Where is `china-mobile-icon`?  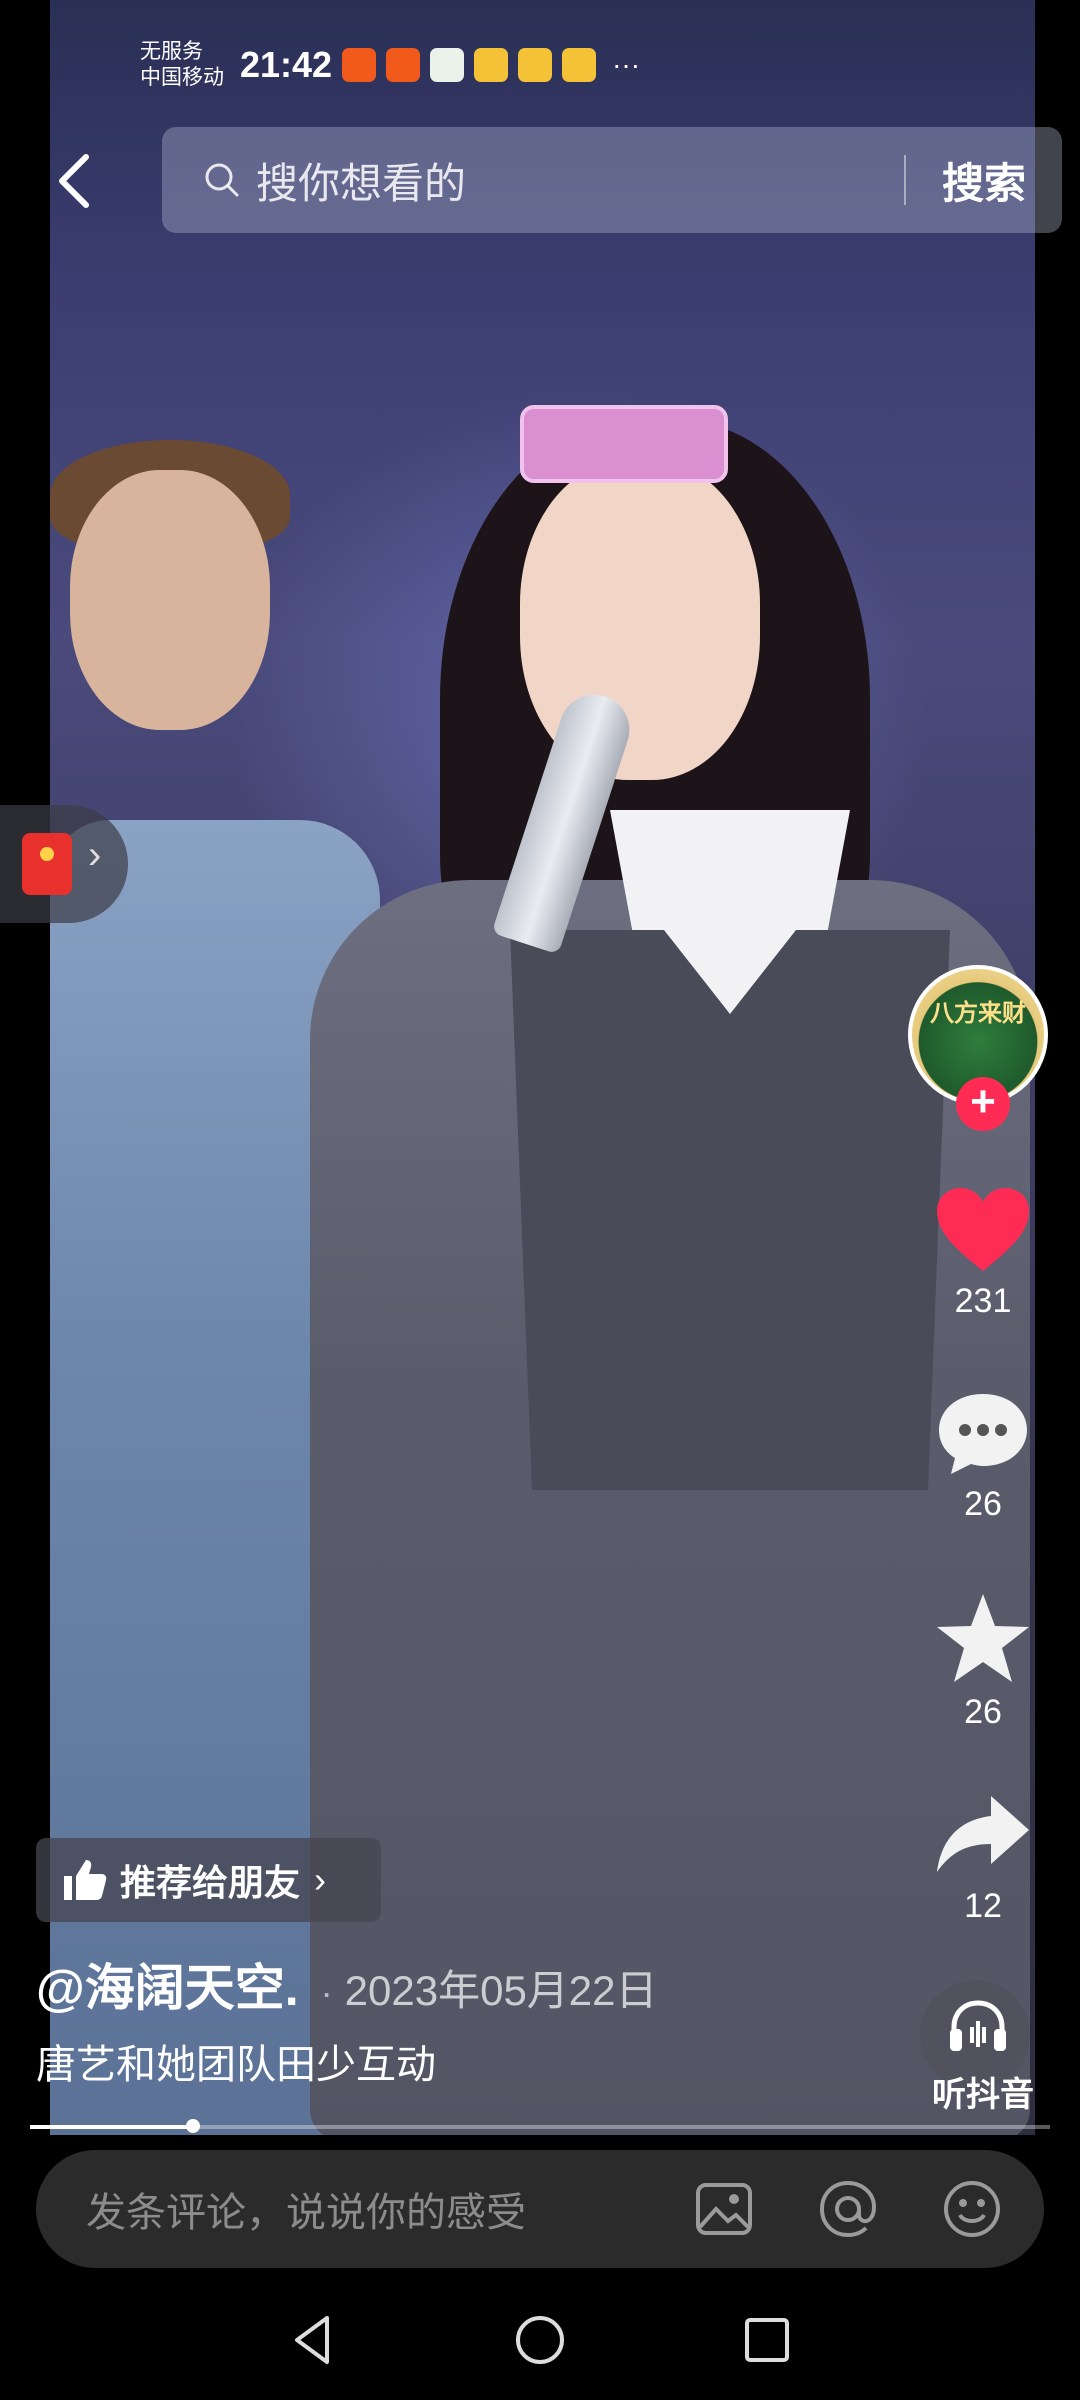 china-mobile-icon is located at coordinates (447, 65).